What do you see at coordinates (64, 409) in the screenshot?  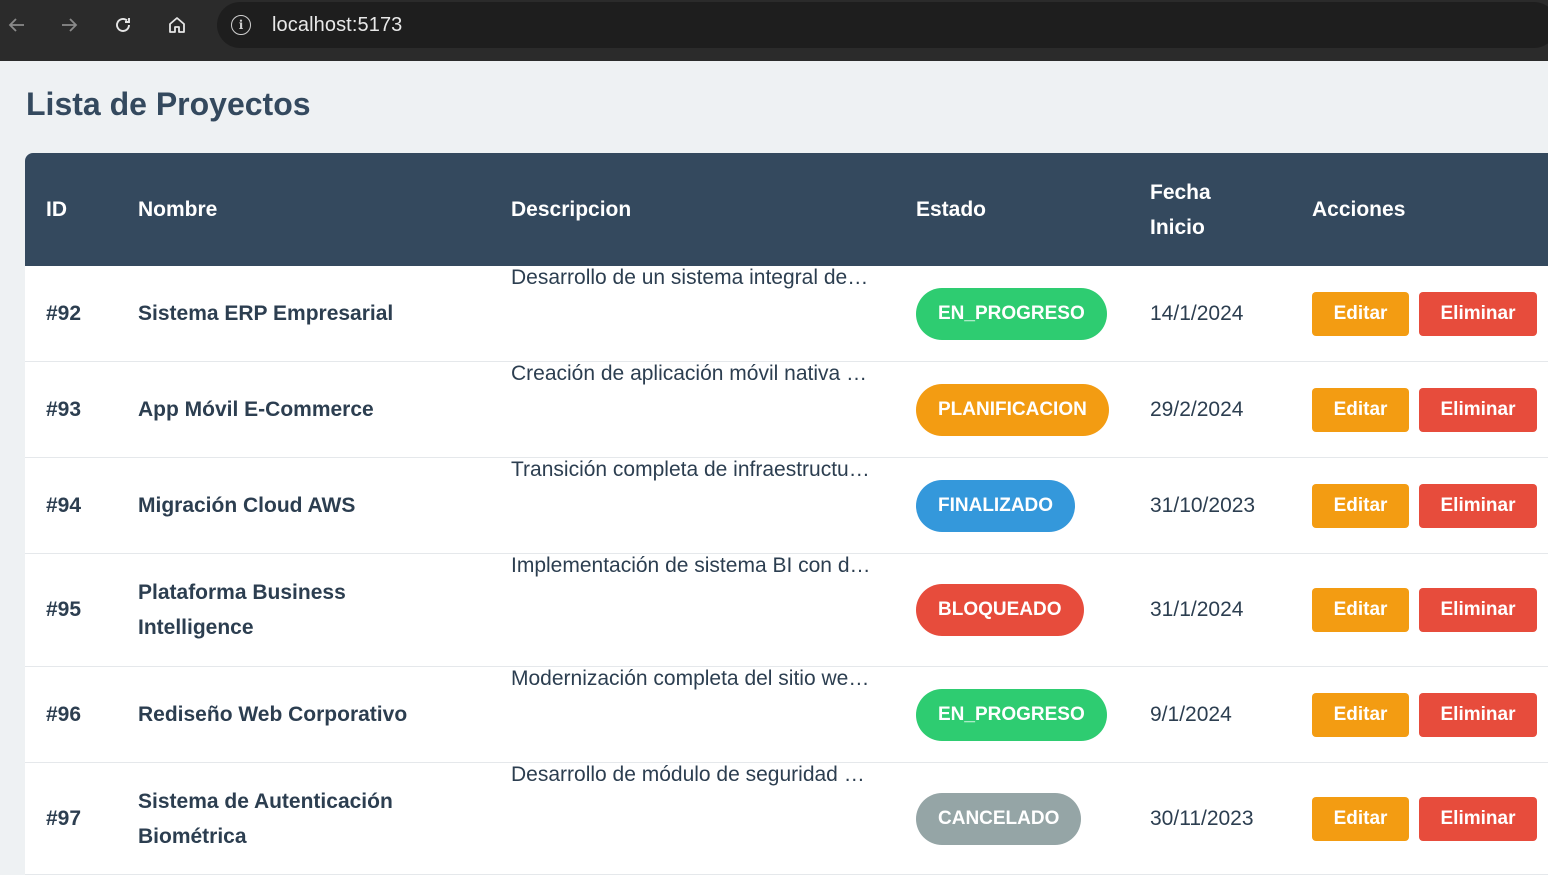 I see `project-id: #93` at bounding box center [64, 409].